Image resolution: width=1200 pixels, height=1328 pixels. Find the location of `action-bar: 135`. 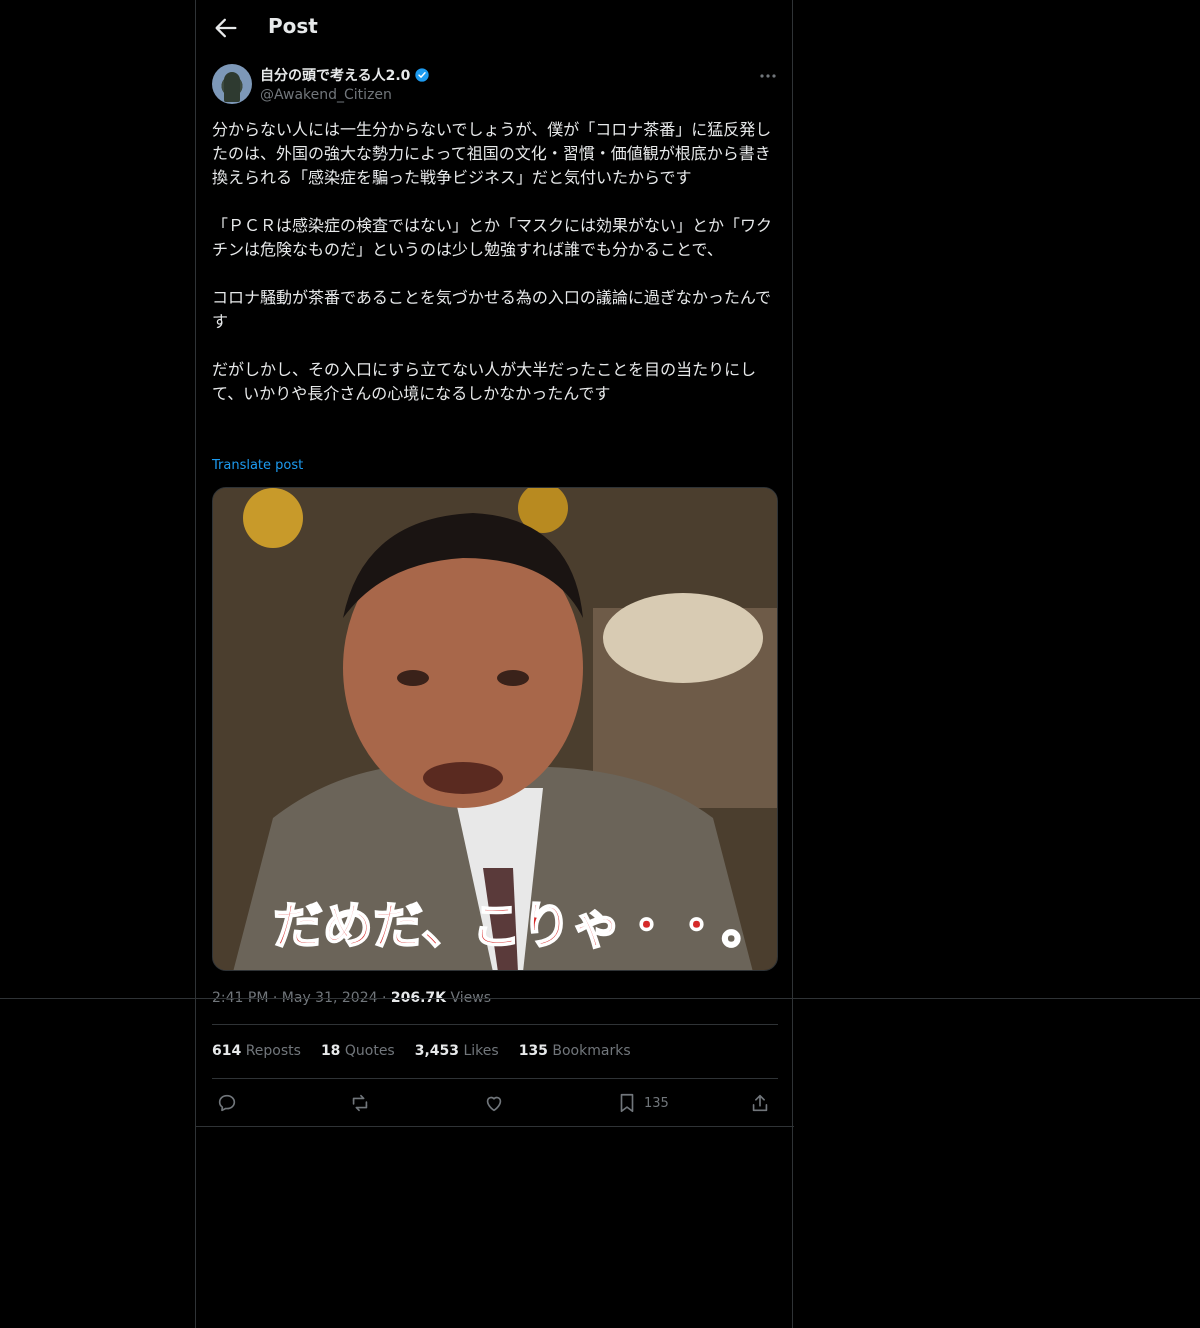

action-bar: 135 is located at coordinates (495, 1104).